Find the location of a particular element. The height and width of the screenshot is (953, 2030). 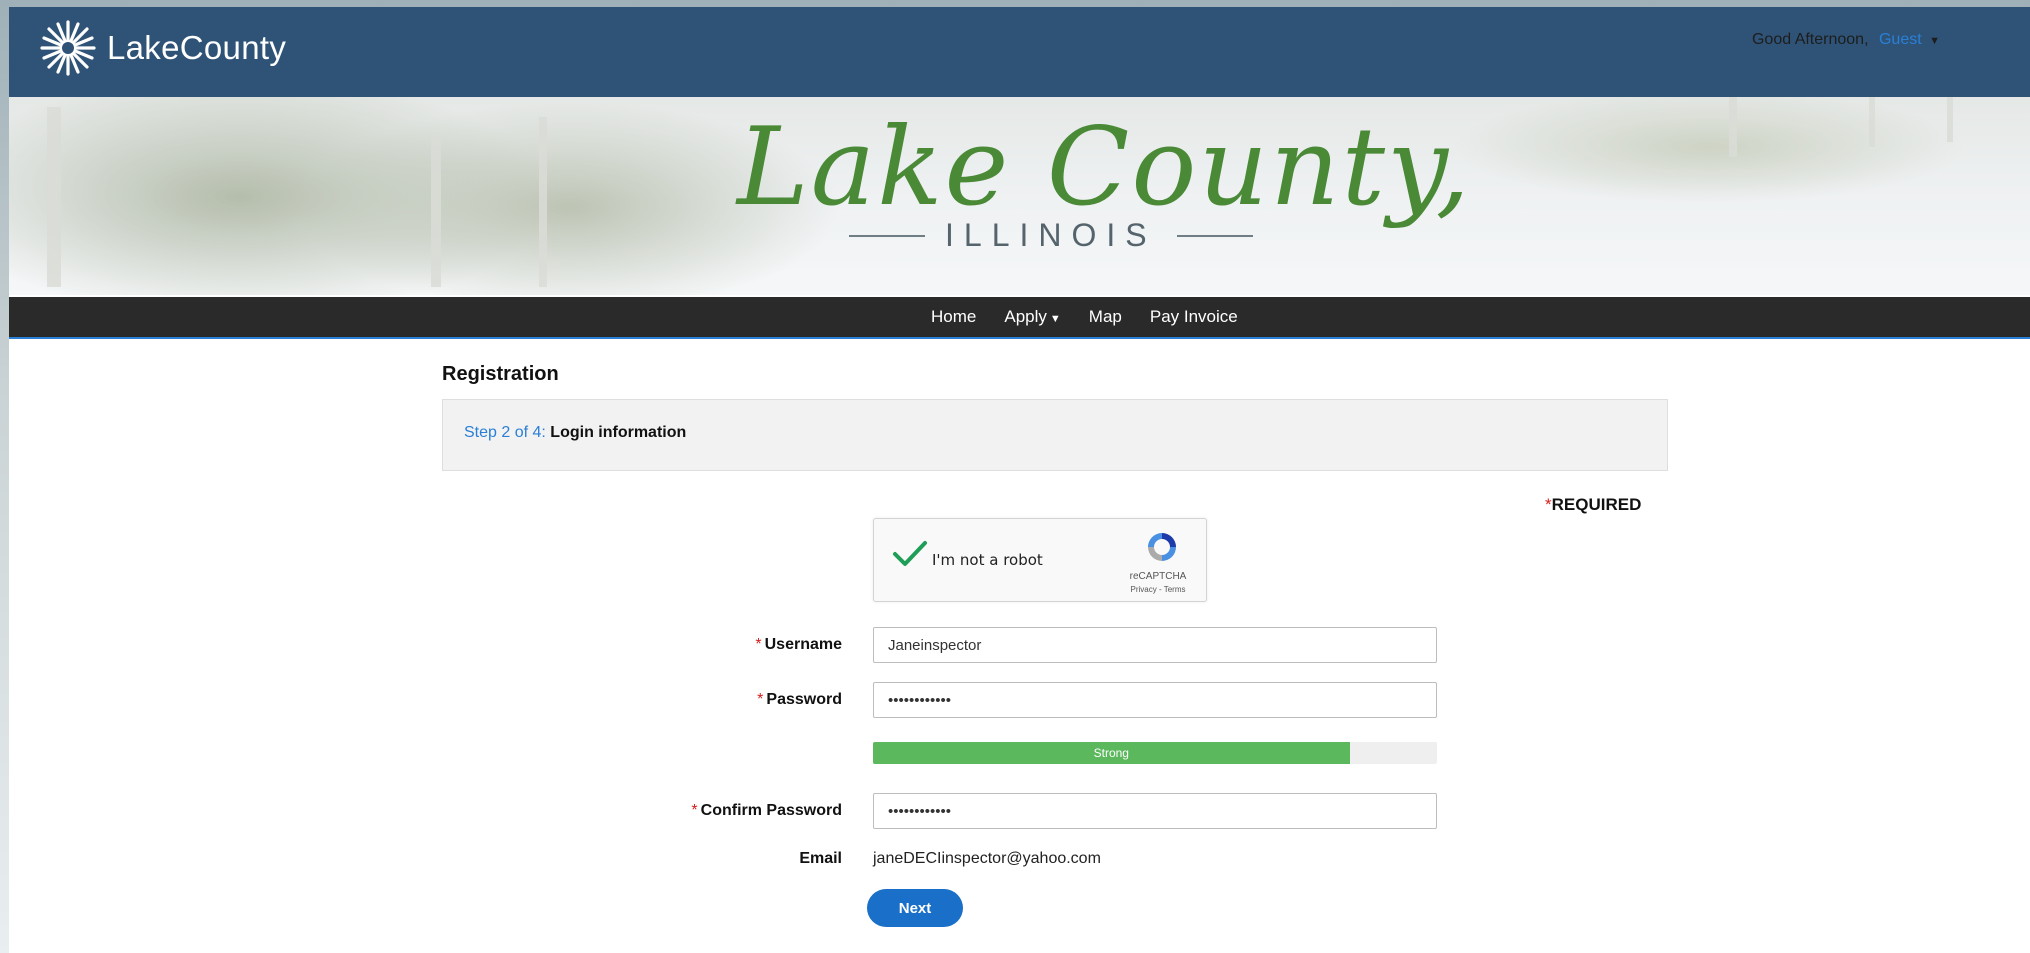

nav-item-apply-label: Apply is located at coordinates (1025, 316).